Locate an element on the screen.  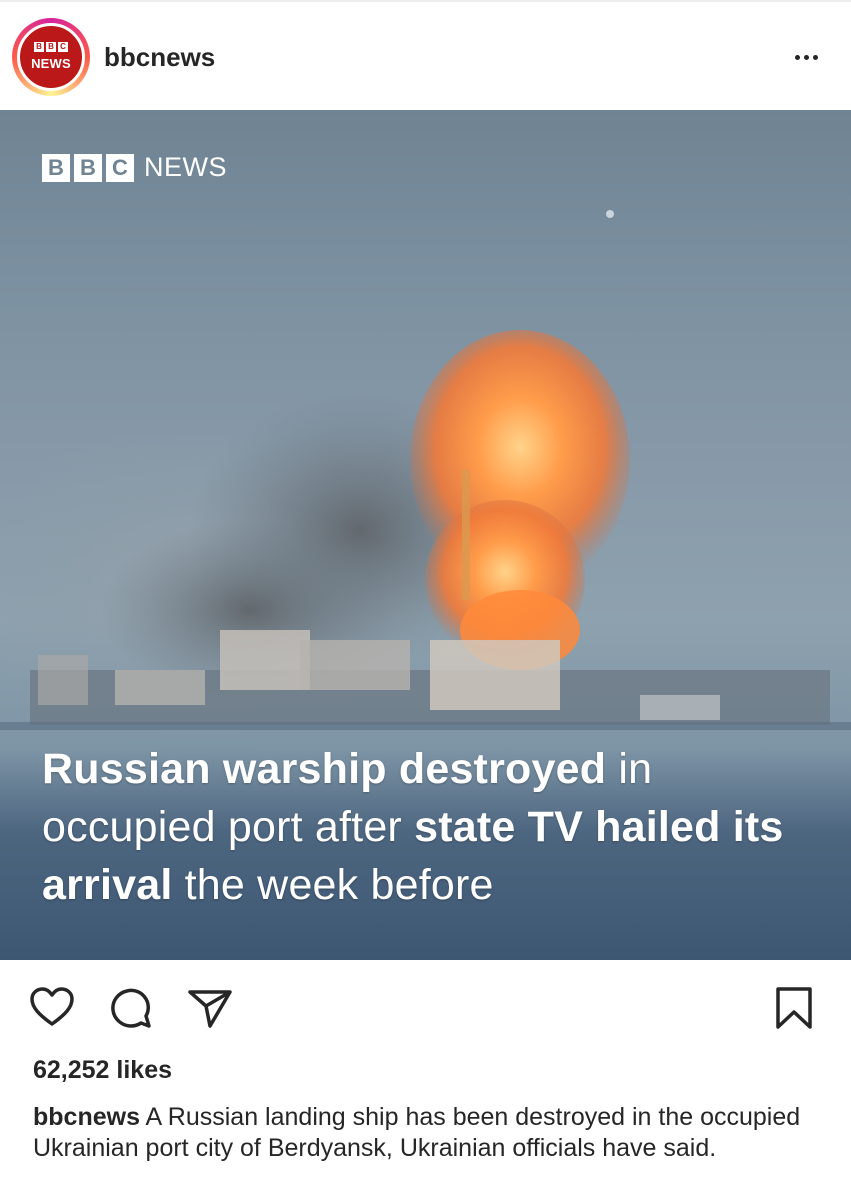
avatar: B B C NEWS is located at coordinates (51, 57).